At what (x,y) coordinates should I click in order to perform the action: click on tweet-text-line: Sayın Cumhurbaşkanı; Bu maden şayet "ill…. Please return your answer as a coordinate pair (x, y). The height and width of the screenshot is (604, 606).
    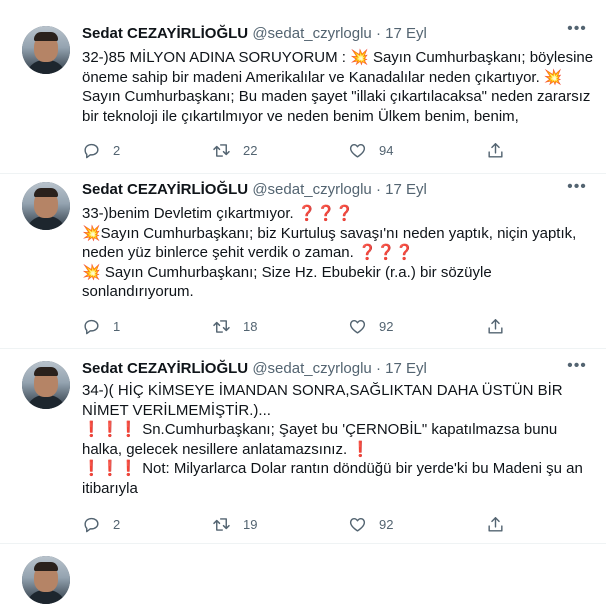
    Looking at the image, I should click on (336, 96).